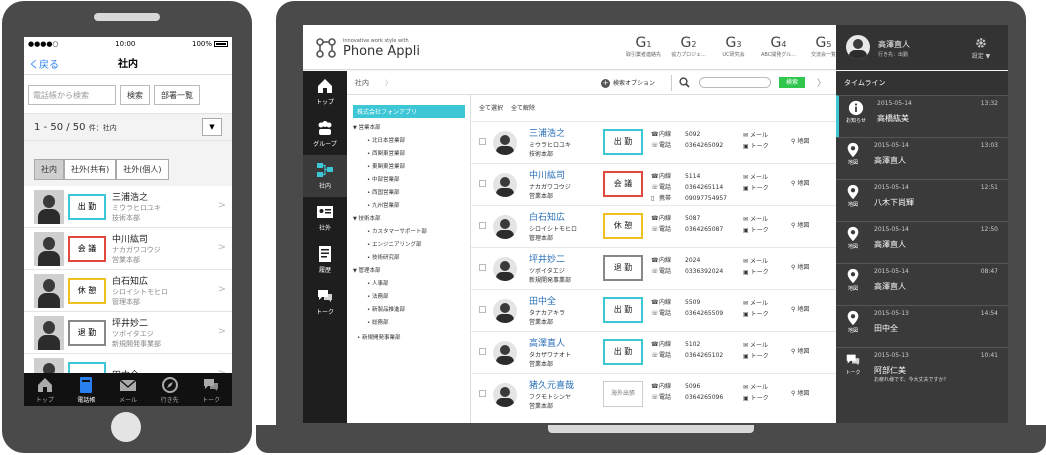 The image size is (1046, 455). Describe the element at coordinates (922, 116) in the screenshot. I see `timeline-item: お知らせ 2015-05-14 13:32 高橋紘美` at that location.